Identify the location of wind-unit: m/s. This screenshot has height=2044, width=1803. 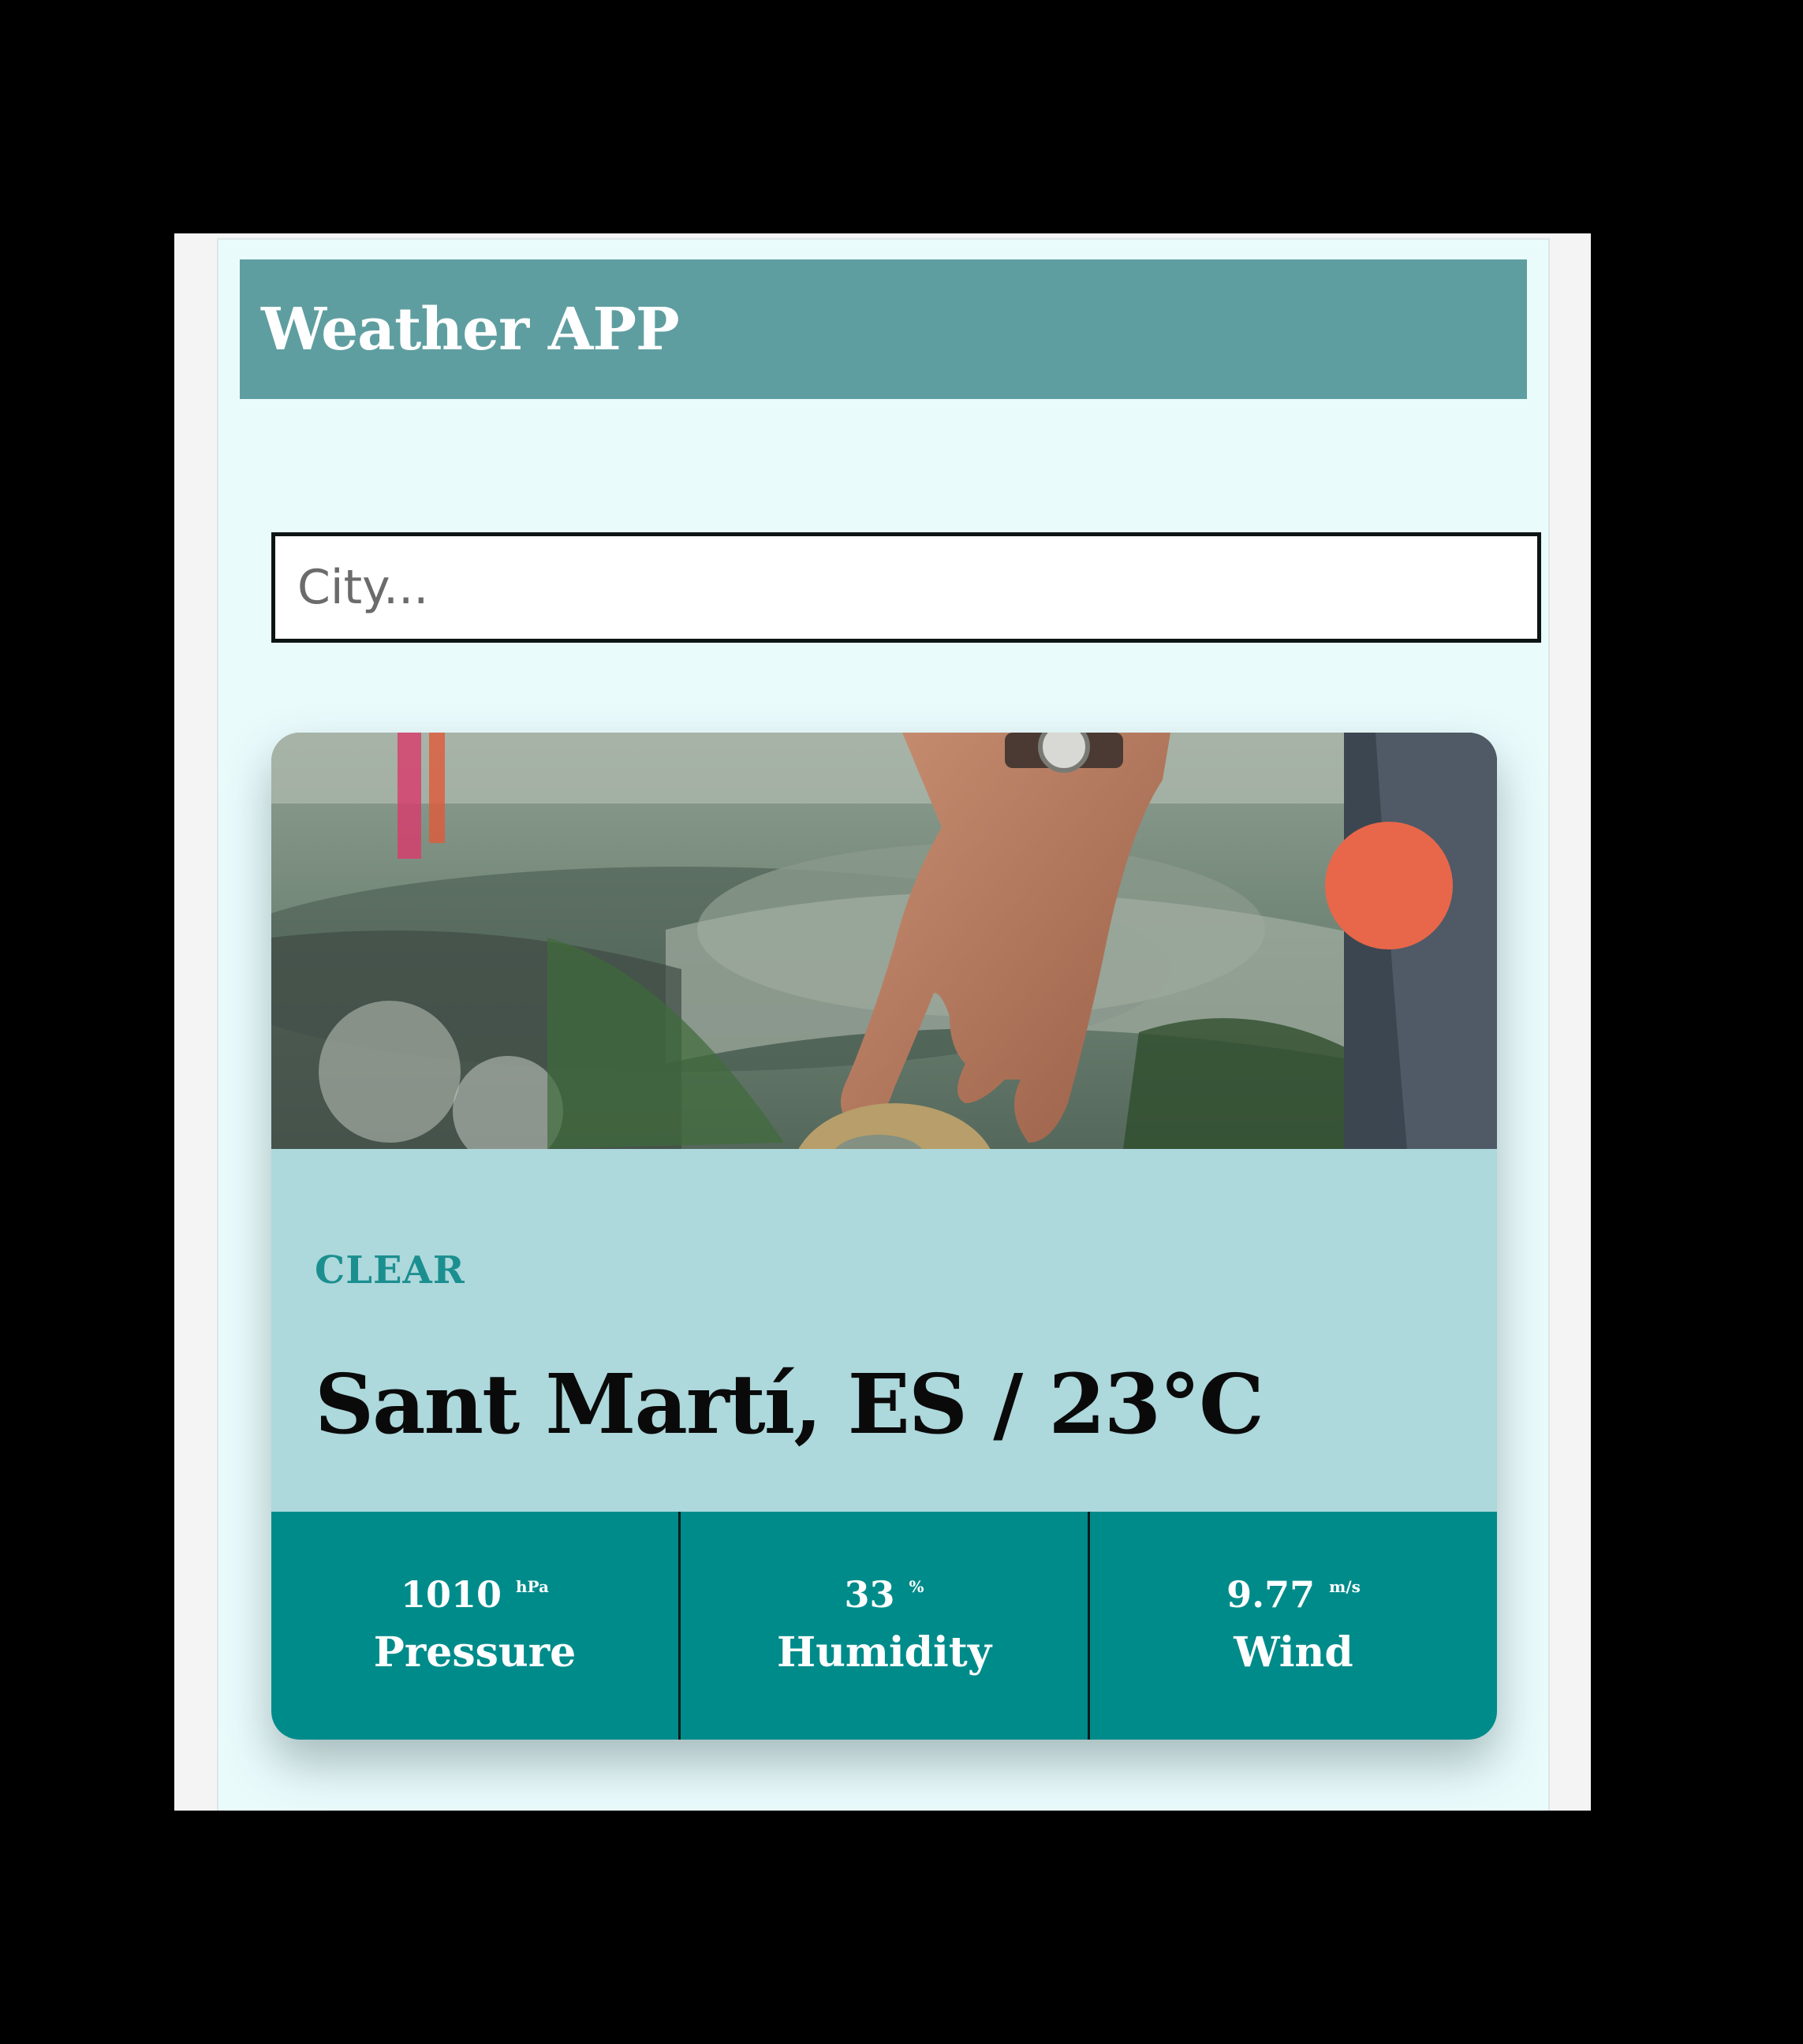
(1345, 1586).